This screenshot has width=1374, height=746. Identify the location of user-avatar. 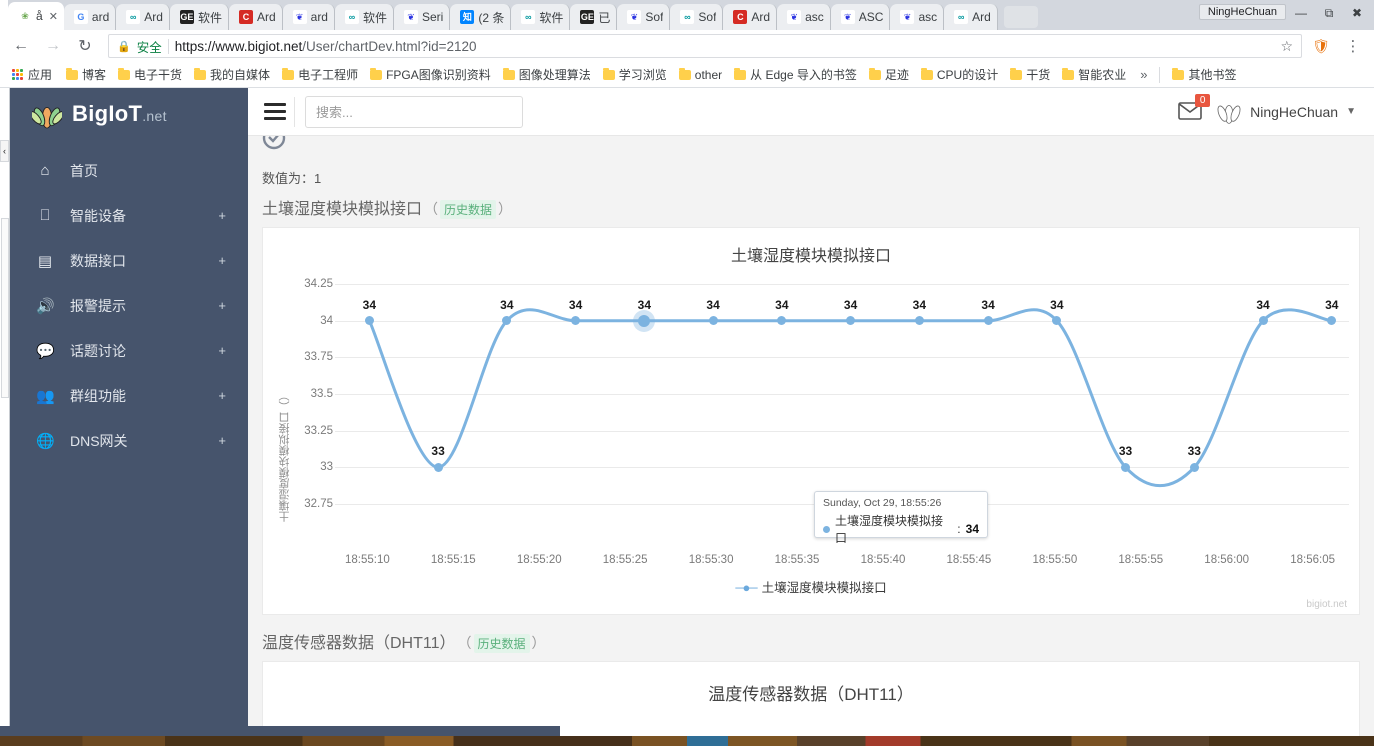
(1229, 114).